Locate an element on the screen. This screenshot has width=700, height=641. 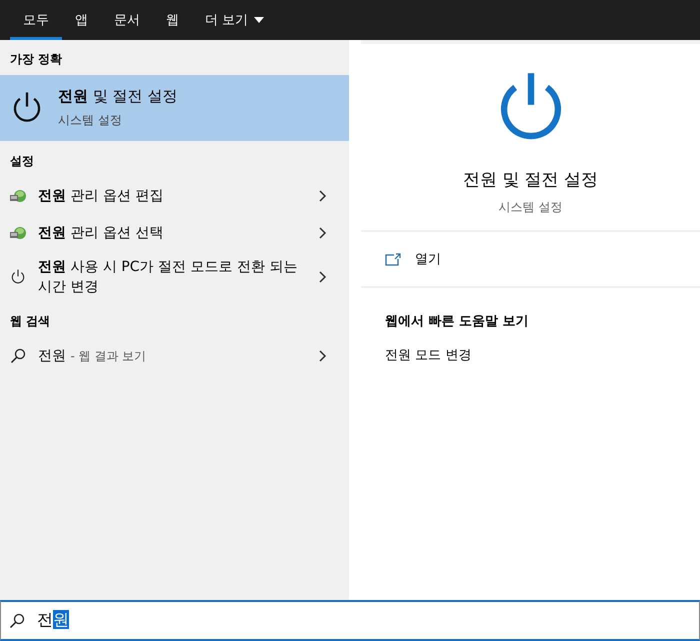
section-heading: 가장 정확 is located at coordinates (36, 59).